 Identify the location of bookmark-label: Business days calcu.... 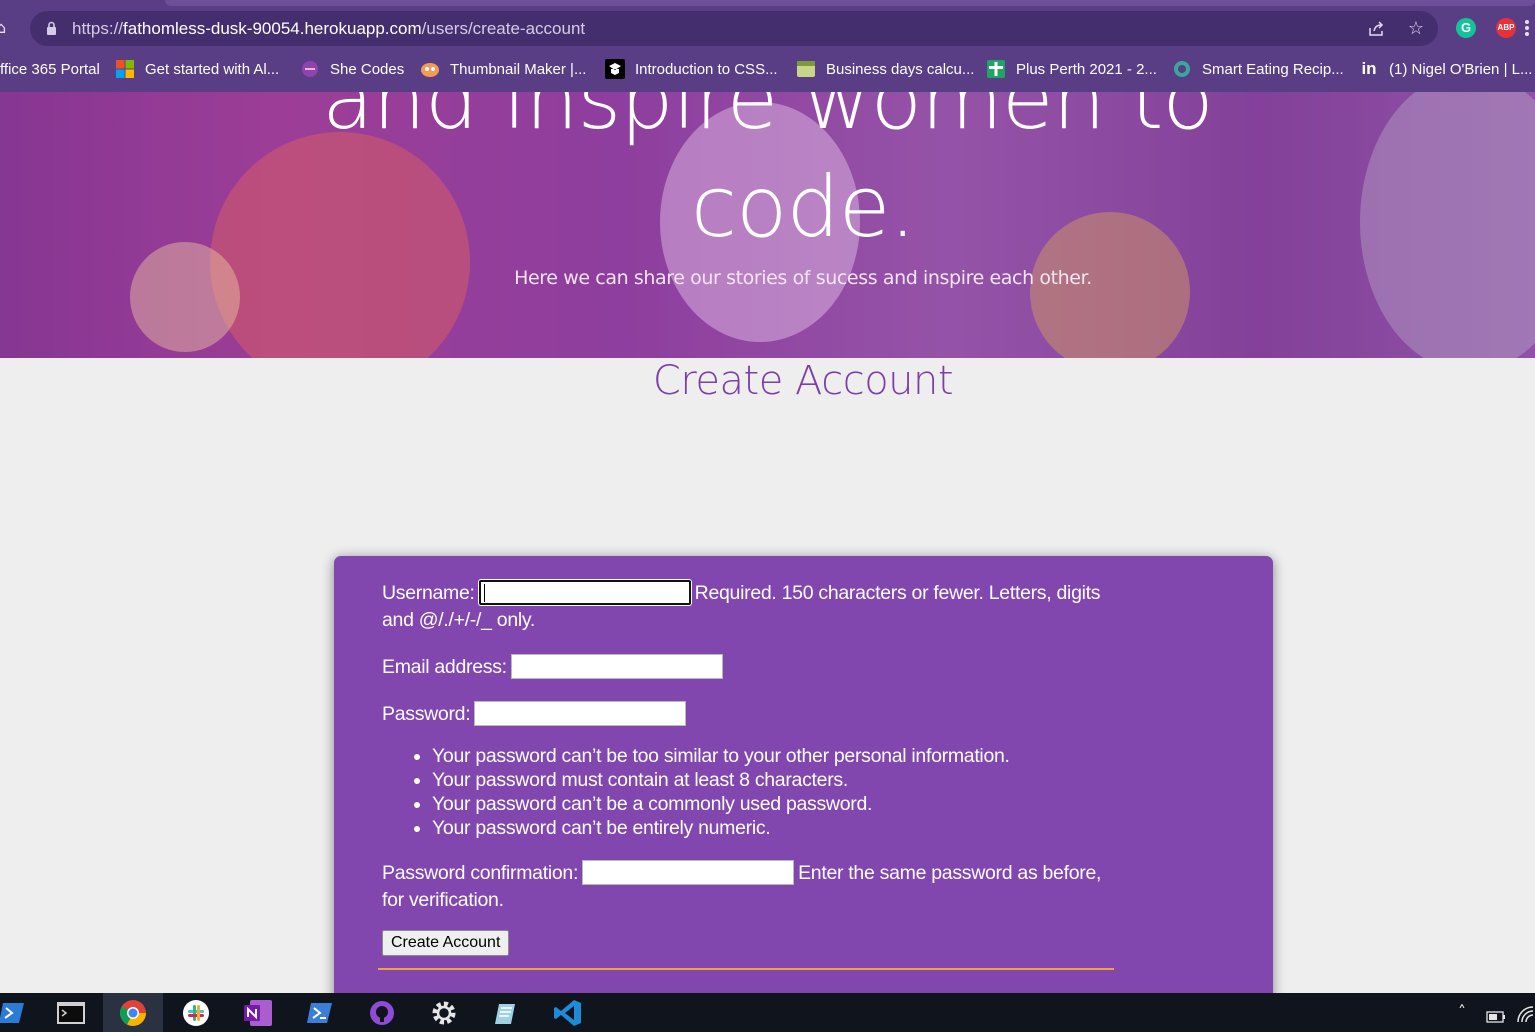
(900, 69).